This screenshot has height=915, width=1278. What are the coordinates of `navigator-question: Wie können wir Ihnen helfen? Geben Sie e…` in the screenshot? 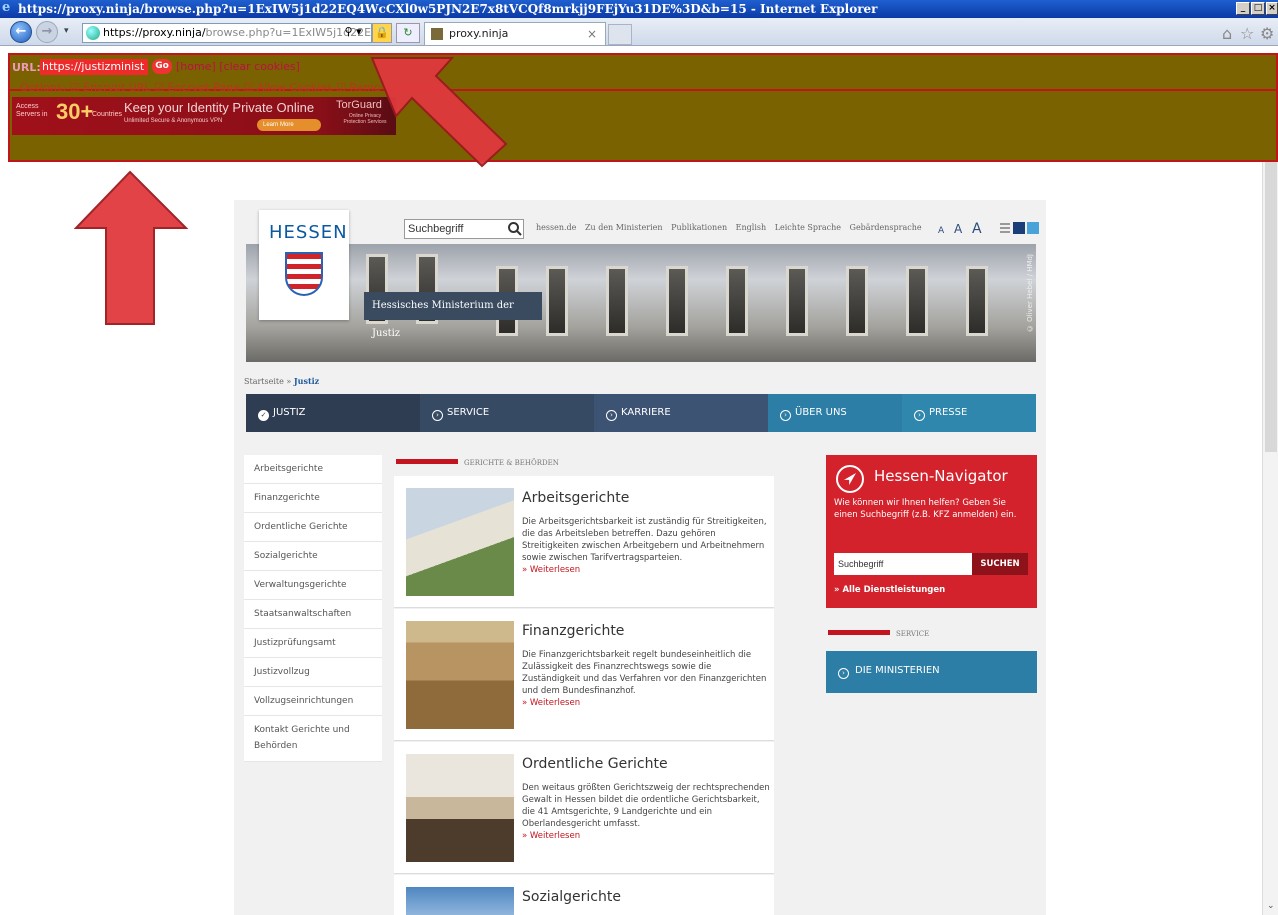 It's located at (925, 509).